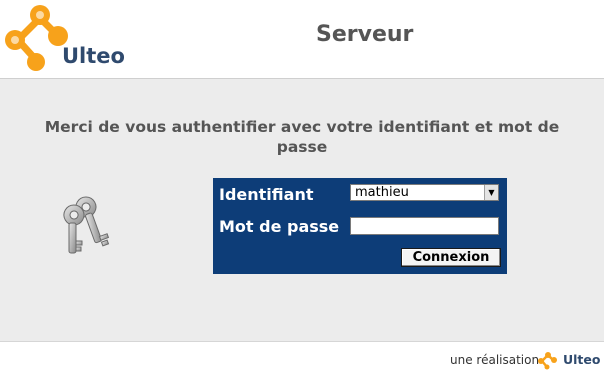 The height and width of the screenshot is (373, 604). What do you see at coordinates (266, 194) in the screenshot?
I see `username-label: Identifiant` at bounding box center [266, 194].